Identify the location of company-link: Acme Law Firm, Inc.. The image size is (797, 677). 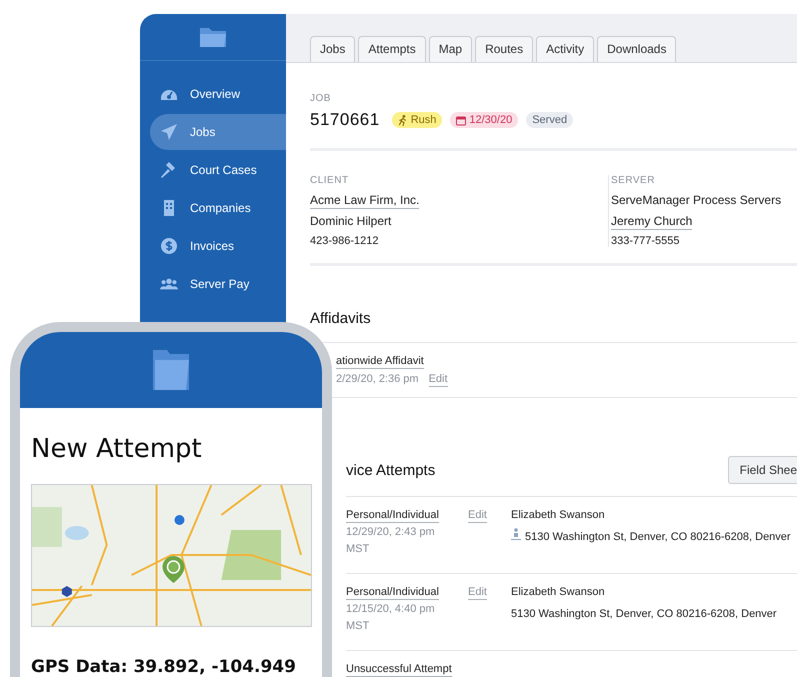
(365, 201).